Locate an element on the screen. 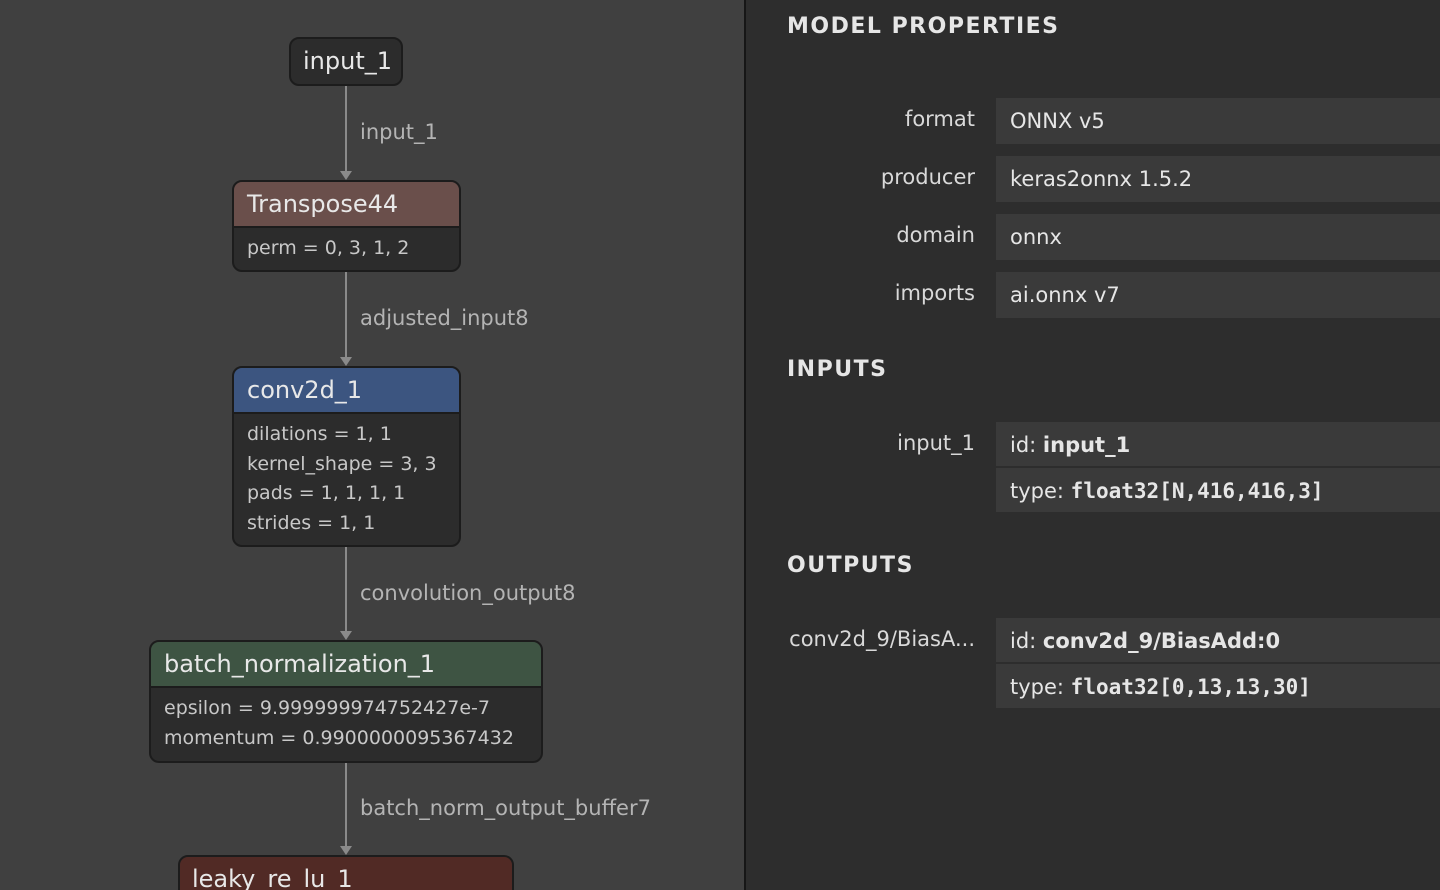  property-label-format: format is located at coordinates (939, 119).